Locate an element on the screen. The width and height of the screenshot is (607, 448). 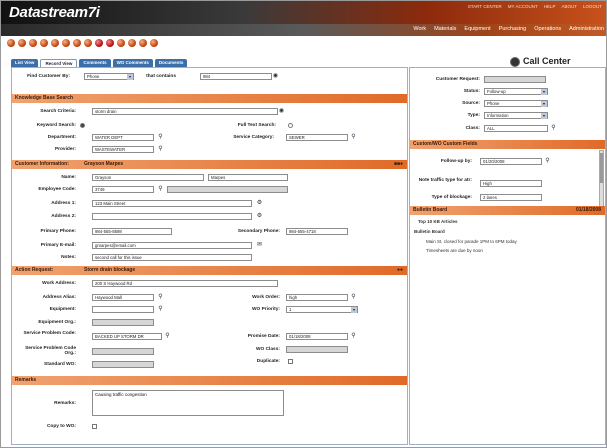
toolbar-button-prev-icon is located at coordinates (88, 43).